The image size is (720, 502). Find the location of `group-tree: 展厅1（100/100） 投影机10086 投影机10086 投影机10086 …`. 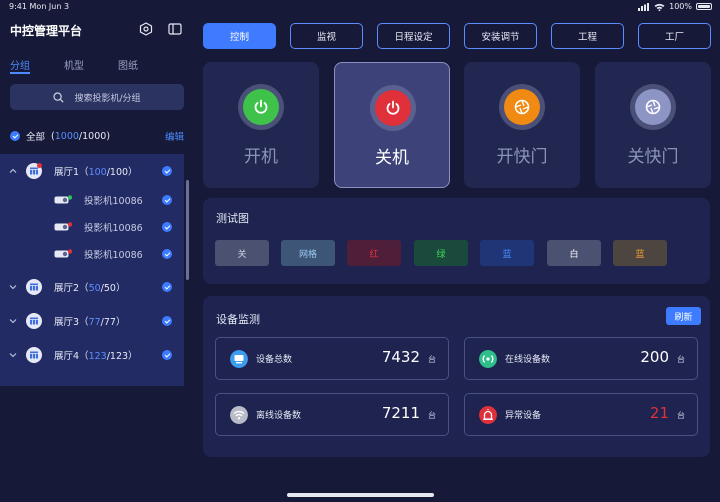

group-tree: 展厅1（100/100） 投影机10086 投影机10086 投影机10086 … is located at coordinates (92, 270).